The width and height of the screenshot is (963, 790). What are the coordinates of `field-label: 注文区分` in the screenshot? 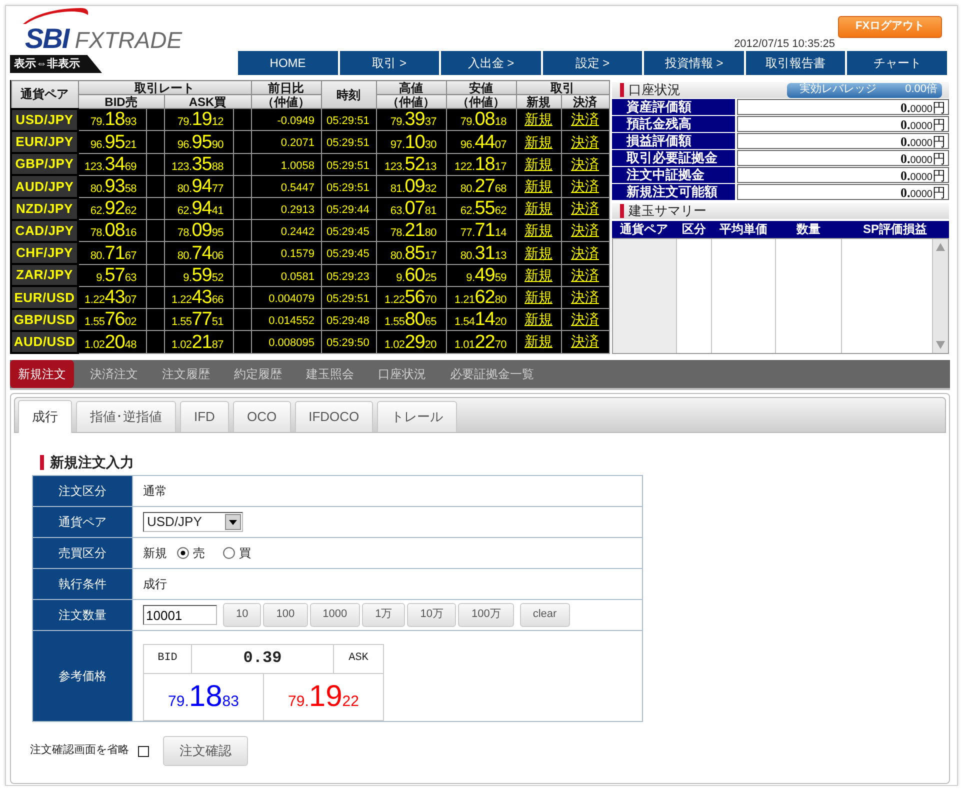 It's located at (82, 491).